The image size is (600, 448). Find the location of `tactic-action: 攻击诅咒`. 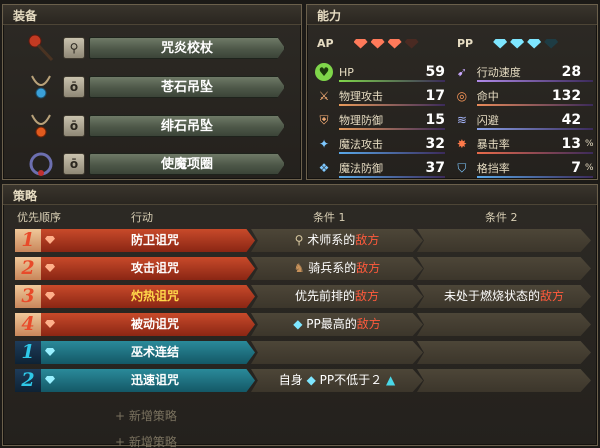

tactic-action: 攻击诅咒 is located at coordinates (148, 268).